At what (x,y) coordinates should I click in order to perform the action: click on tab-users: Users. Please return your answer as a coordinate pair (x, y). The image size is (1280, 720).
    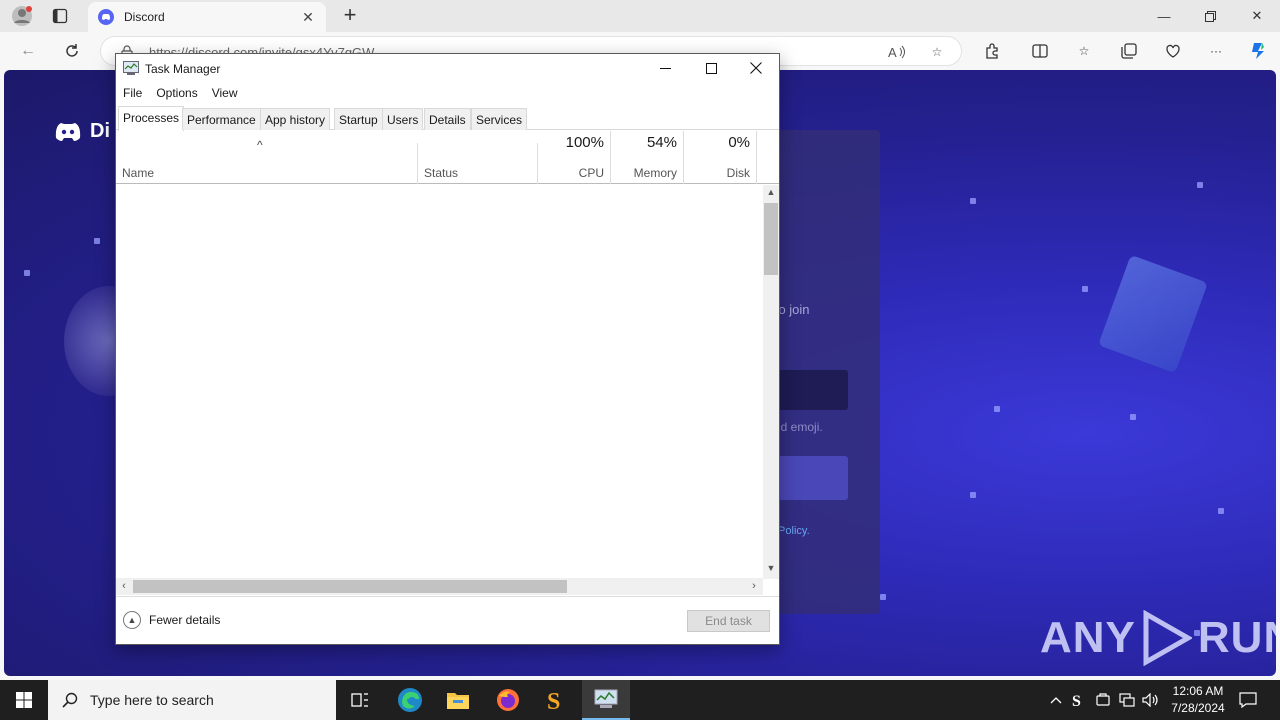
    Looking at the image, I should click on (403, 119).